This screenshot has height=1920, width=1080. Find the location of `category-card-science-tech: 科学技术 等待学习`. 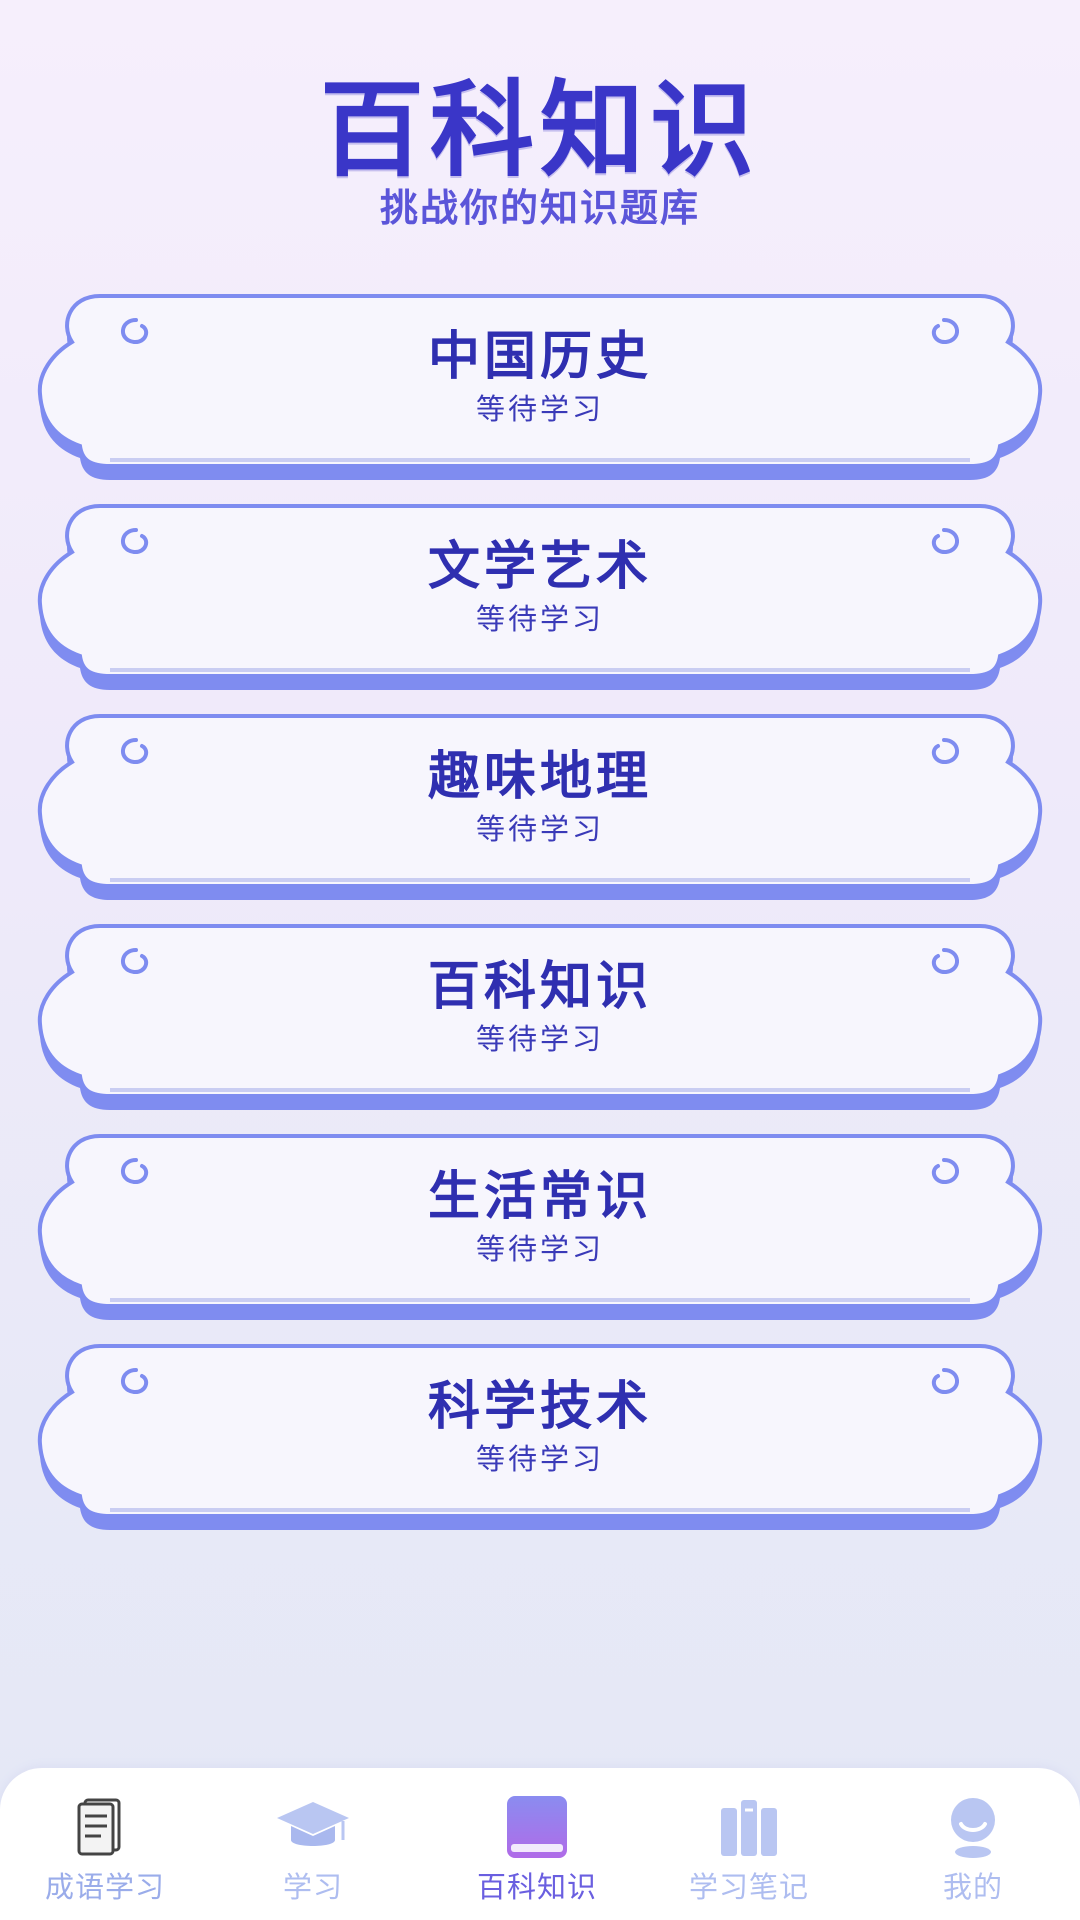

category-card-science-tech: 科学技术 等待学习 is located at coordinates (540, 1436).